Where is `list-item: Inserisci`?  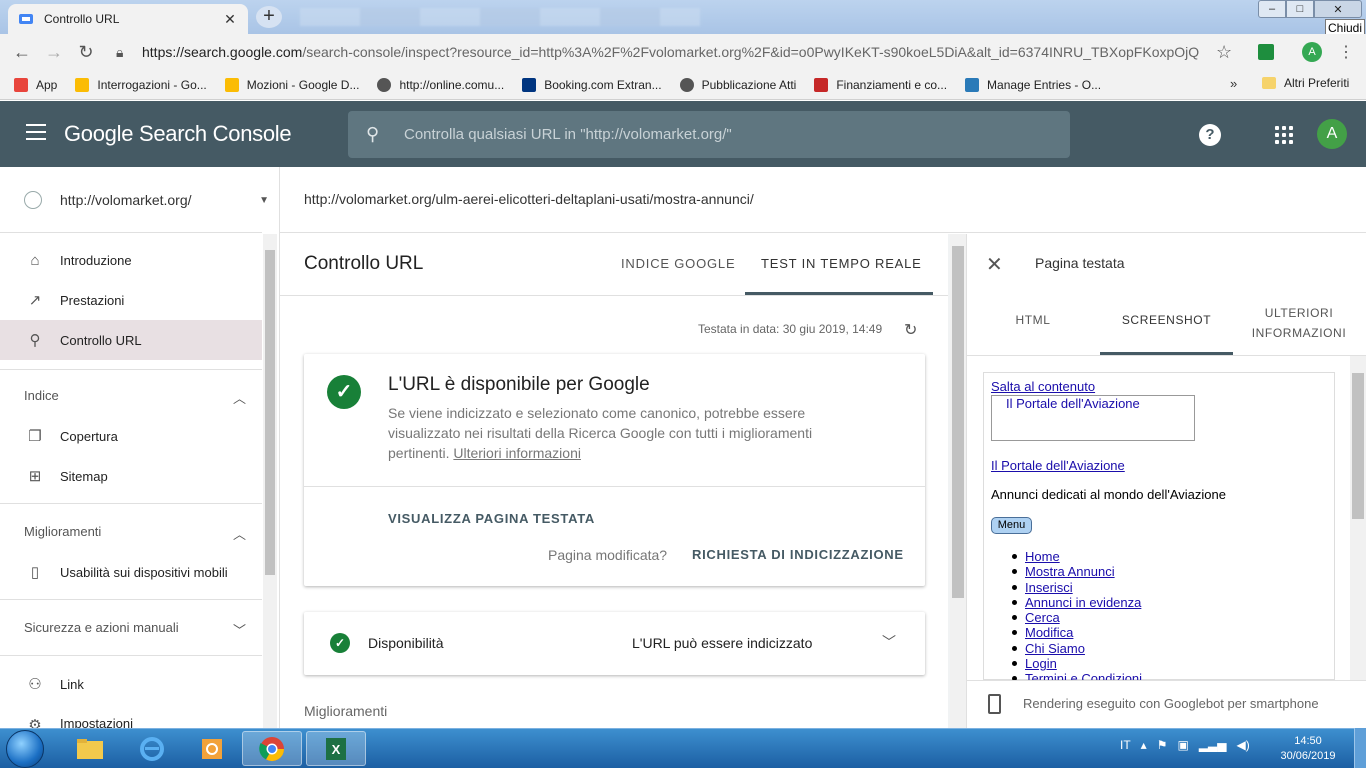
list-item: Inserisci is located at coordinates (1076, 586).